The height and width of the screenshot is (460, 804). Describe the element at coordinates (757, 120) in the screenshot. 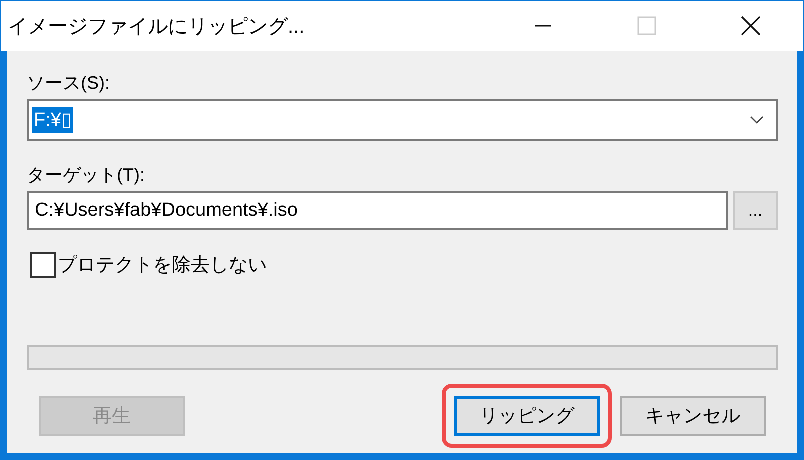

I see `chevron-down-icon` at that location.